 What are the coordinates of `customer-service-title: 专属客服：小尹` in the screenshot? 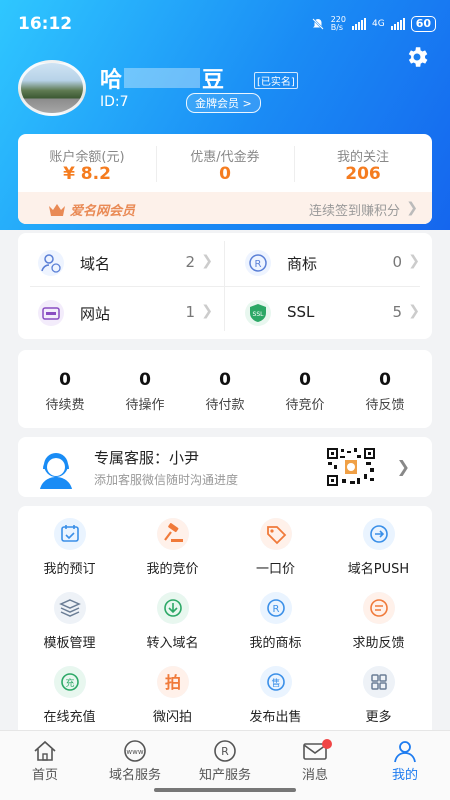 It's located at (147, 458).